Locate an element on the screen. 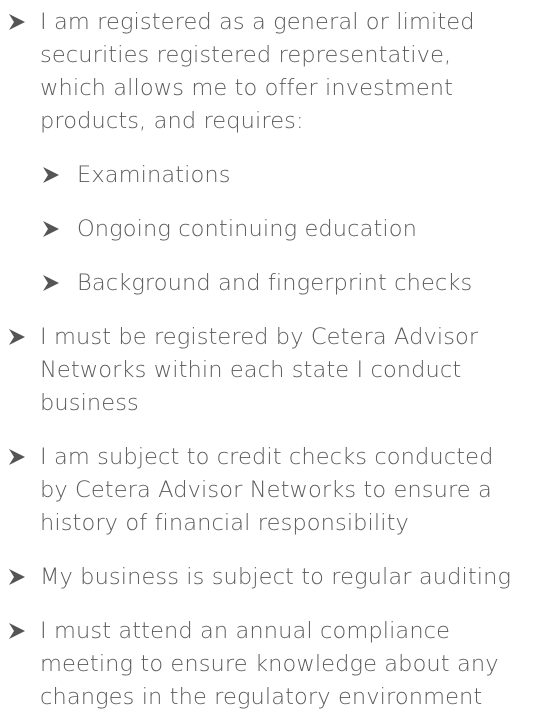 The image size is (540, 717). list-item-line: which allows me to offer investment is located at coordinates (247, 88).